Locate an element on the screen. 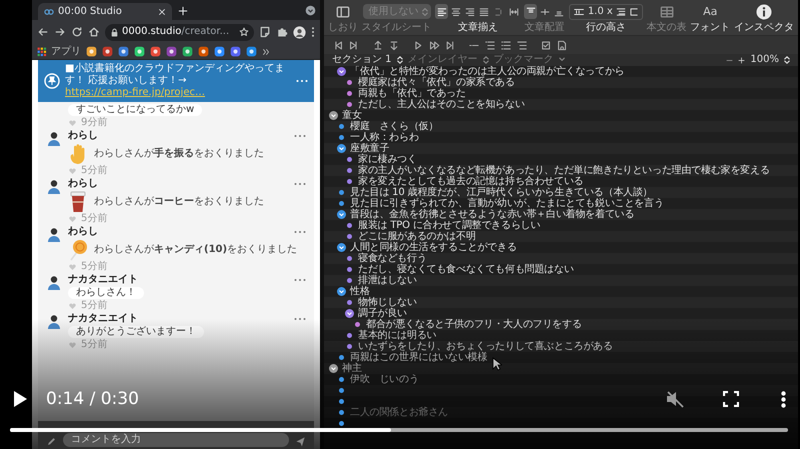 The image size is (800, 449). close-icon is located at coordinates (162, 12).